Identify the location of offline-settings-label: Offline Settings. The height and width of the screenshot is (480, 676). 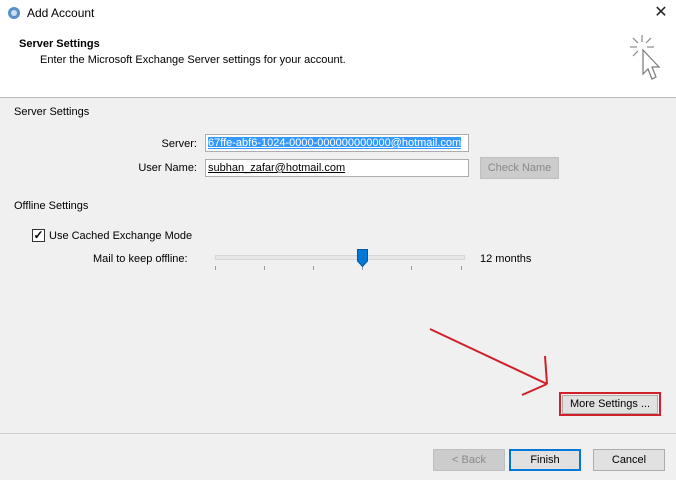
(51, 206).